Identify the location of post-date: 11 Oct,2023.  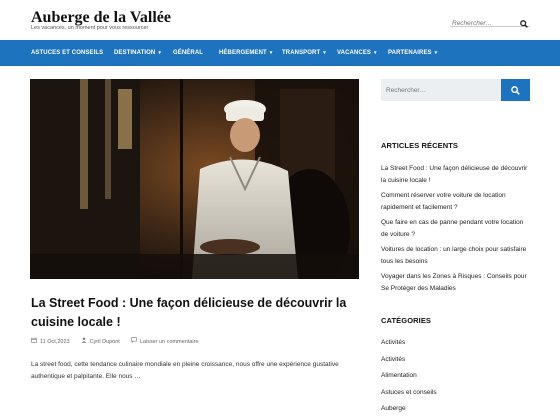
(55, 342).